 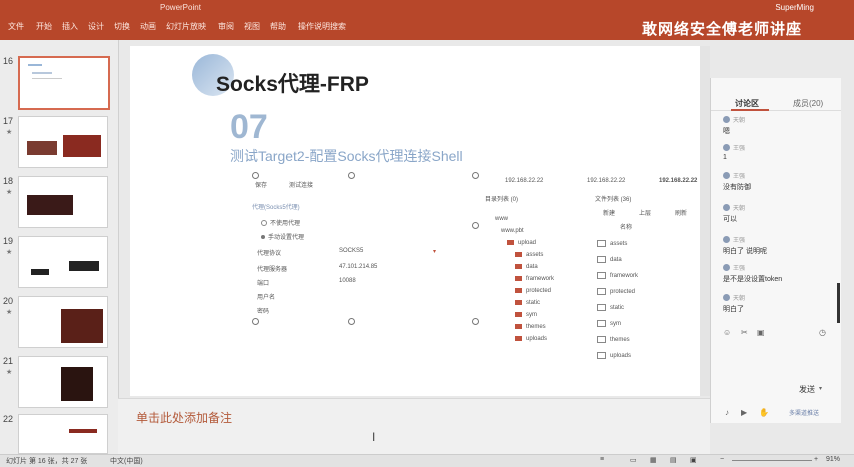 I want to click on clock-icon: ◷, so click(x=822, y=332).